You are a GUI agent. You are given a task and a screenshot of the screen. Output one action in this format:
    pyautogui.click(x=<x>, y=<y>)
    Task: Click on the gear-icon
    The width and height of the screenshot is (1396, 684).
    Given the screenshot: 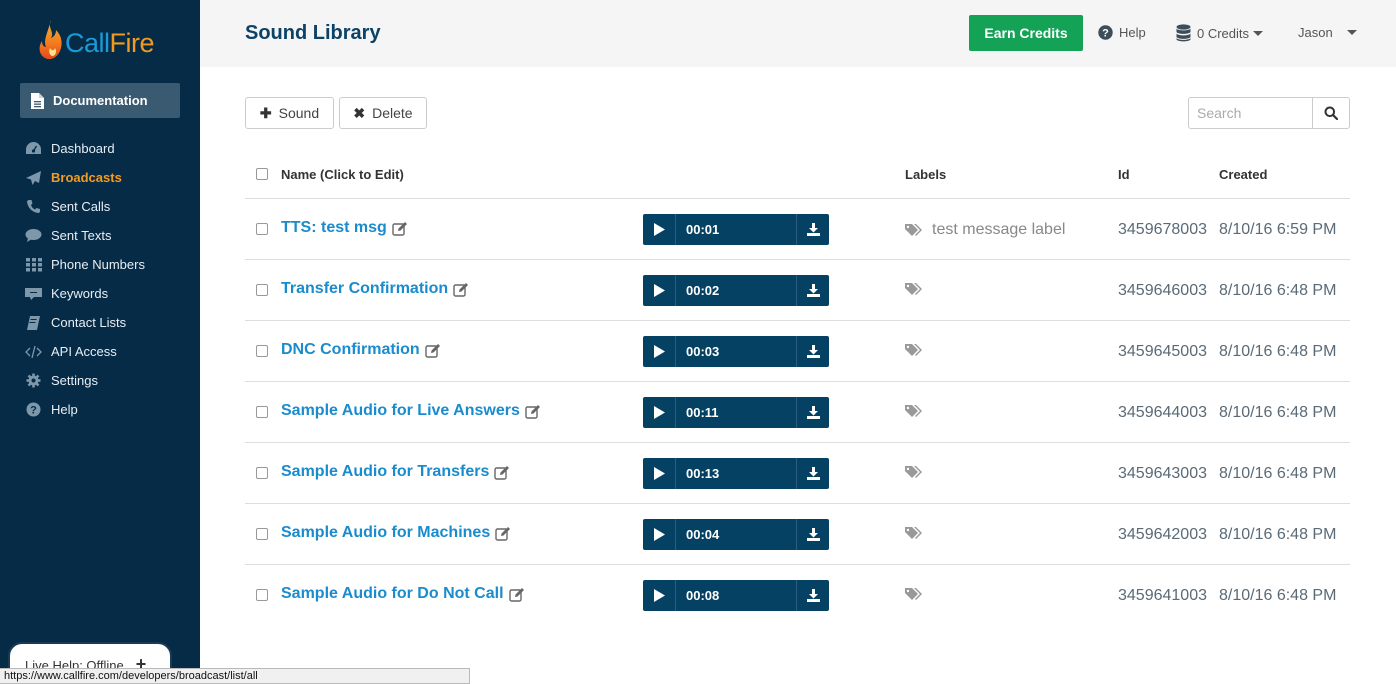 What is the action you would take?
    pyautogui.click(x=33, y=380)
    